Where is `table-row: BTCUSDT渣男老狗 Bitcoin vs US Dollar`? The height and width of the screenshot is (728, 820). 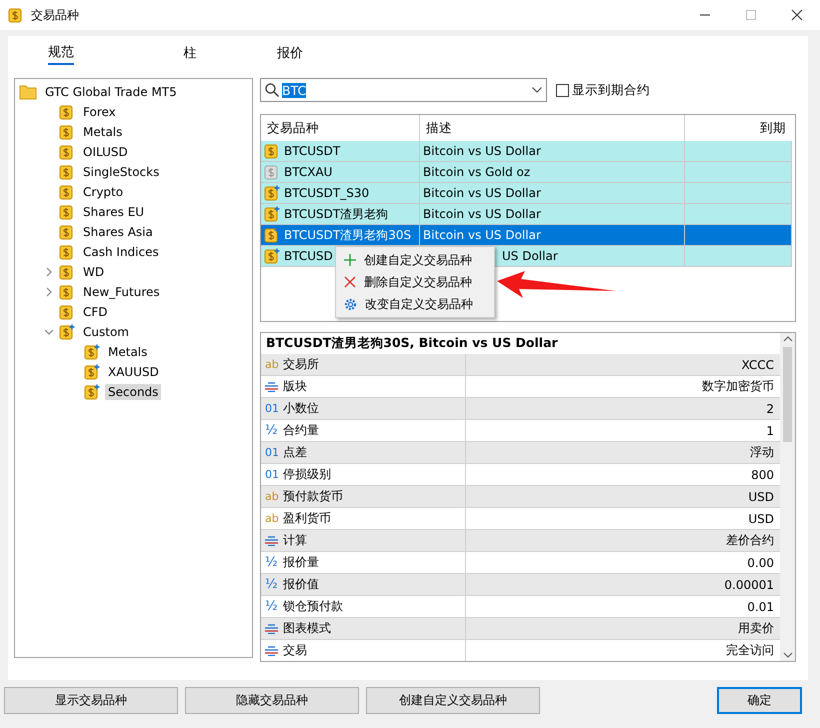
table-row: BTCUSDT渣男老狗 Bitcoin vs US Dollar is located at coordinates (528, 214).